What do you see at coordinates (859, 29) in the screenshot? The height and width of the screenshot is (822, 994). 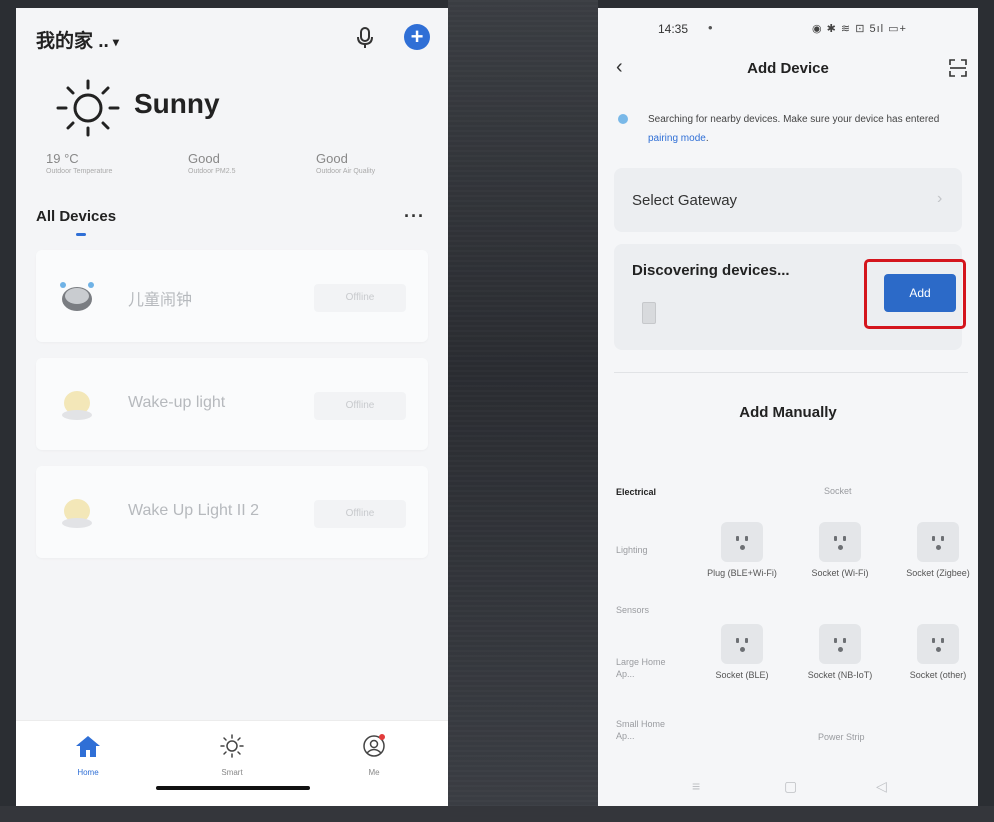 I see `status-icons: ◉ ✱ ≋ ⊡ 5ıl ▭+` at bounding box center [859, 29].